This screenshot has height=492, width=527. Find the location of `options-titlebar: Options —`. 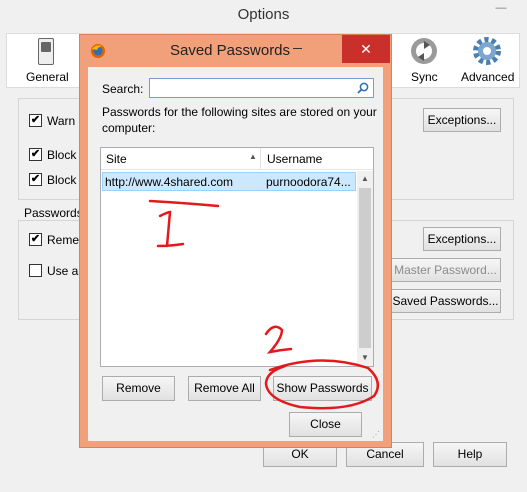

options-titlebar: Options — is located at coordinates (263, 16).